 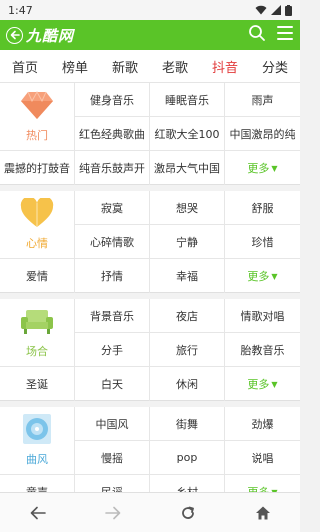 What do you see at coordinates (261, 10) in the screenshot?
I see `wifi-icon` at bounding box center [261, 10].